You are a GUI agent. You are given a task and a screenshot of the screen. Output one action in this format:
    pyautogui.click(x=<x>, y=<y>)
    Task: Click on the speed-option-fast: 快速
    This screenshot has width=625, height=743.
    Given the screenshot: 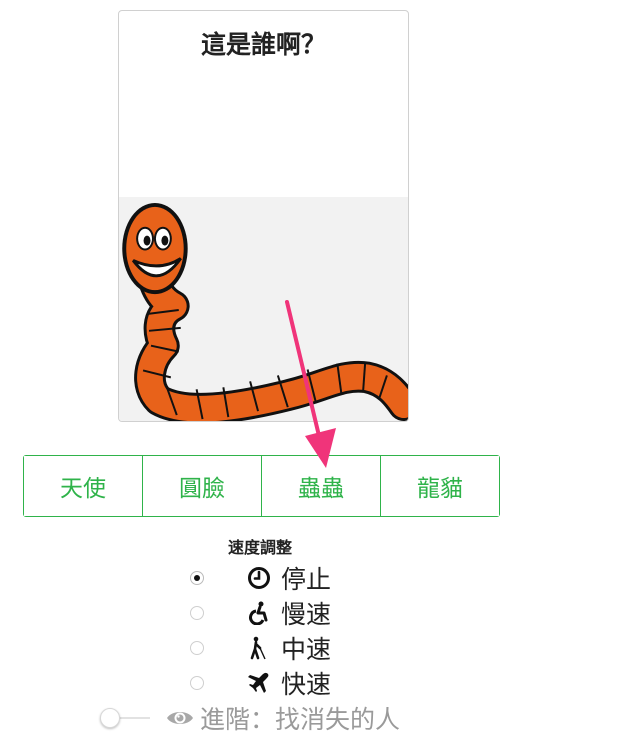 What is the action you would take?
    pyautogui.click(x=260, y=683)
    